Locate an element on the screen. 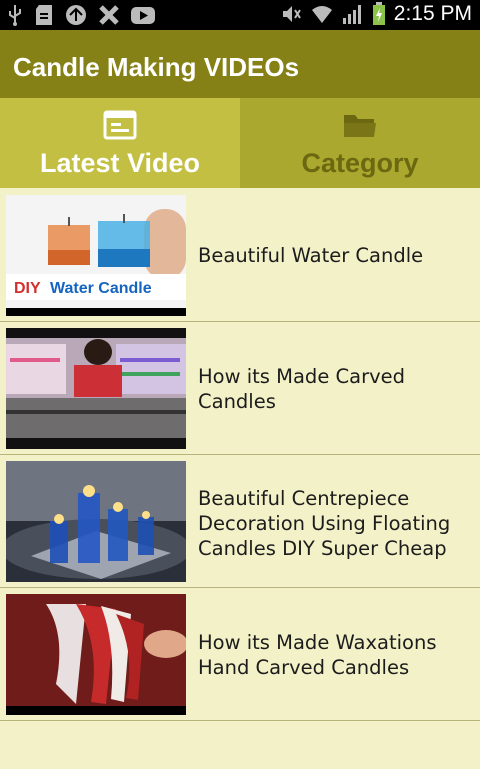 This screenshot has width=480, height=769. tab-latest-video-label: Latest Video is located at coordinates (120, 163).